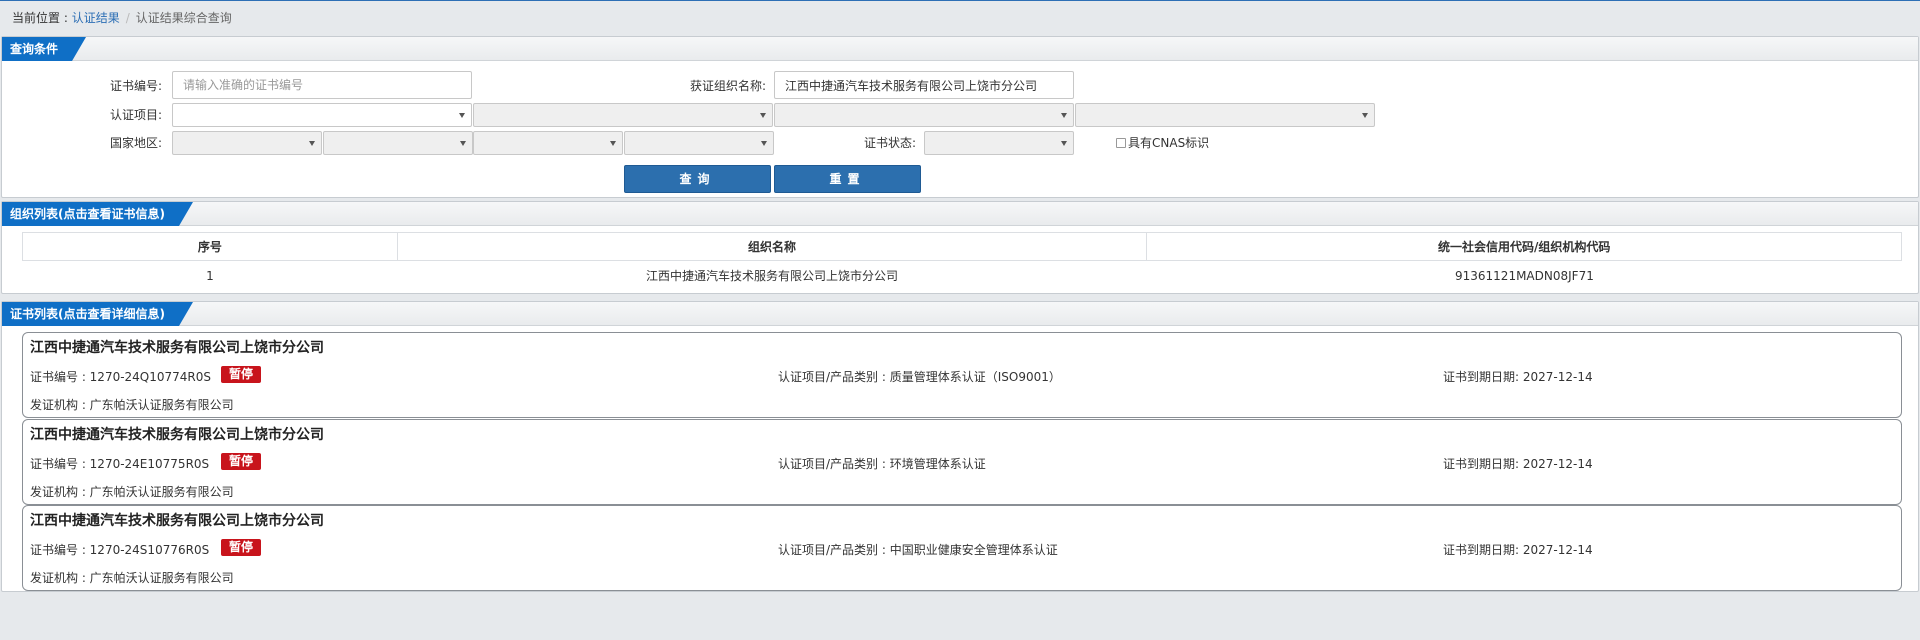 This screenshot has width=1920, height=640. I want to click on cert-no-input, so click(322, 85).